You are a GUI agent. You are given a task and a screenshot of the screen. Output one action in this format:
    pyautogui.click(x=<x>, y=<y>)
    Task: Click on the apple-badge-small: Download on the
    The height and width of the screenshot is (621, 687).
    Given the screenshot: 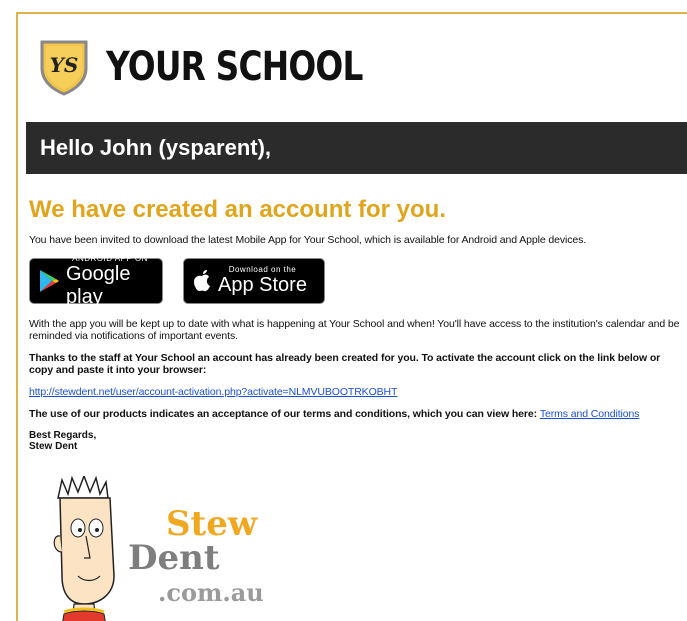 What is the action you would take?
    pyautogui.click(x=262, y=269)
    